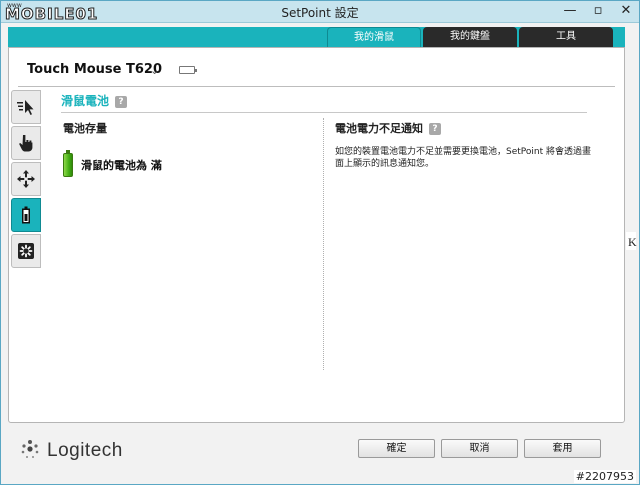  I want to click on section-divider, so click(324, 112).